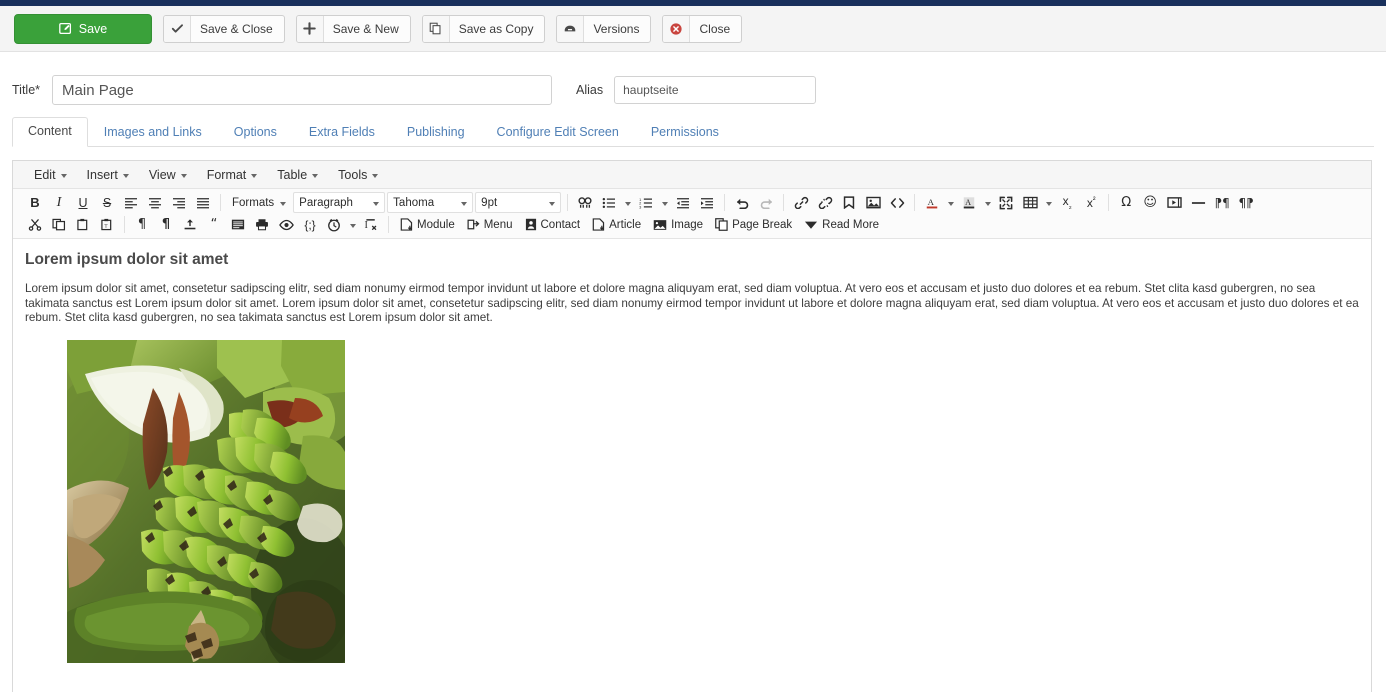 Image resolution: width=1386 pixels, height=692 pixels. What do you see at coordinates (334, 224) in the screenshot?
I see `insert-datetime-icon` at bounding box center [334, 224].